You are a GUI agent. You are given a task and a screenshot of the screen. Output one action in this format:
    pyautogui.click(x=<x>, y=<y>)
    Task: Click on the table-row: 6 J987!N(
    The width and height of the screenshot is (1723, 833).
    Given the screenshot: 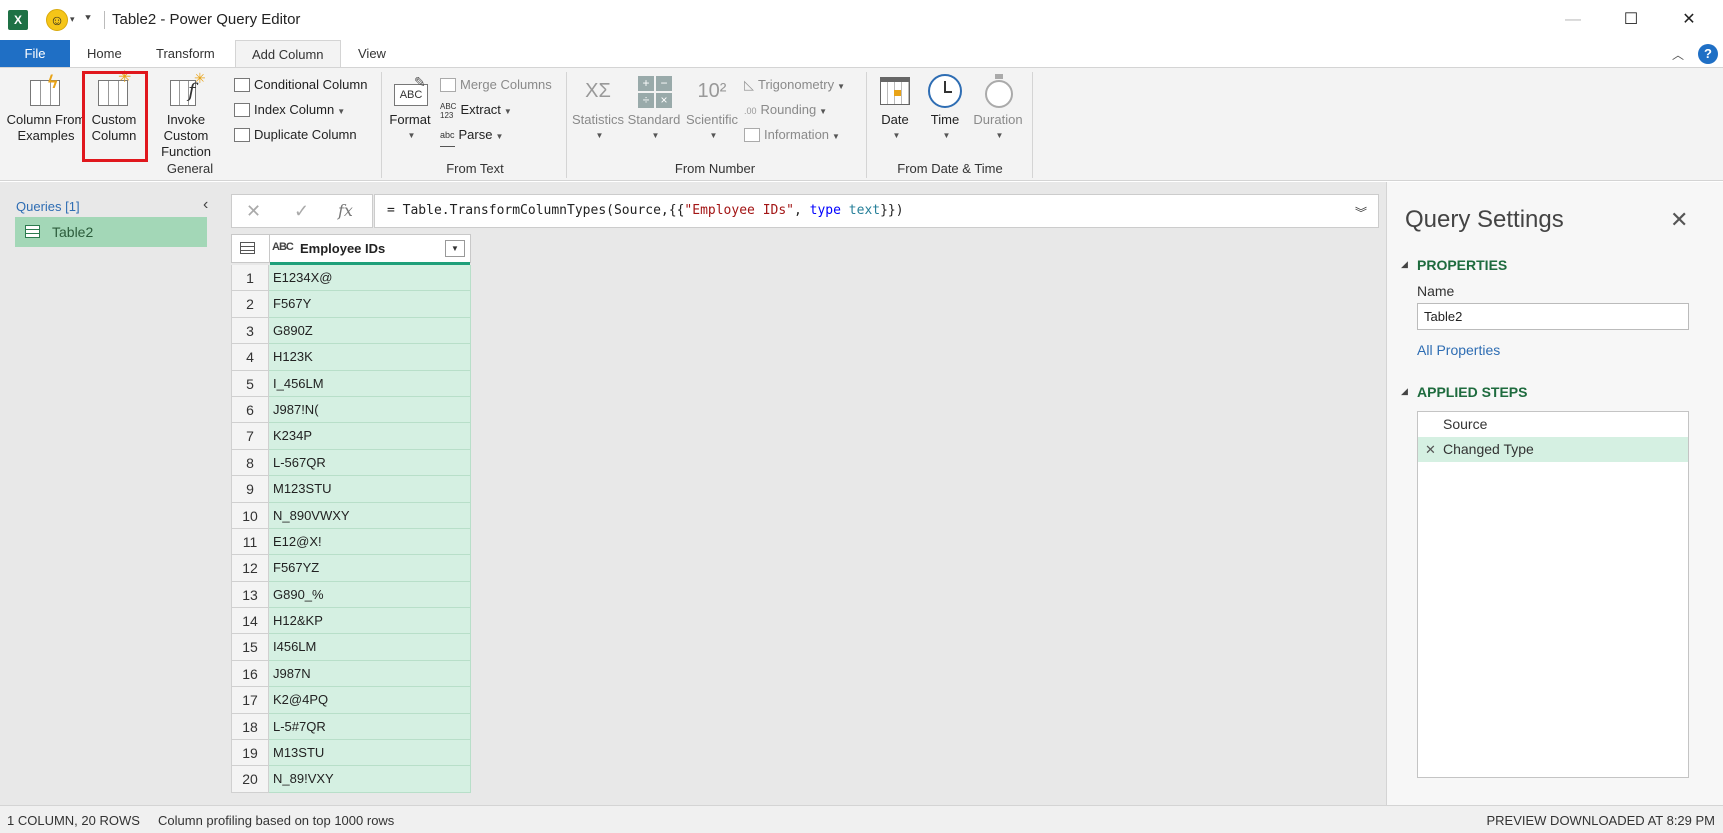 What is the action you would take?
    pyautogui.click(x=351, y=410)
    